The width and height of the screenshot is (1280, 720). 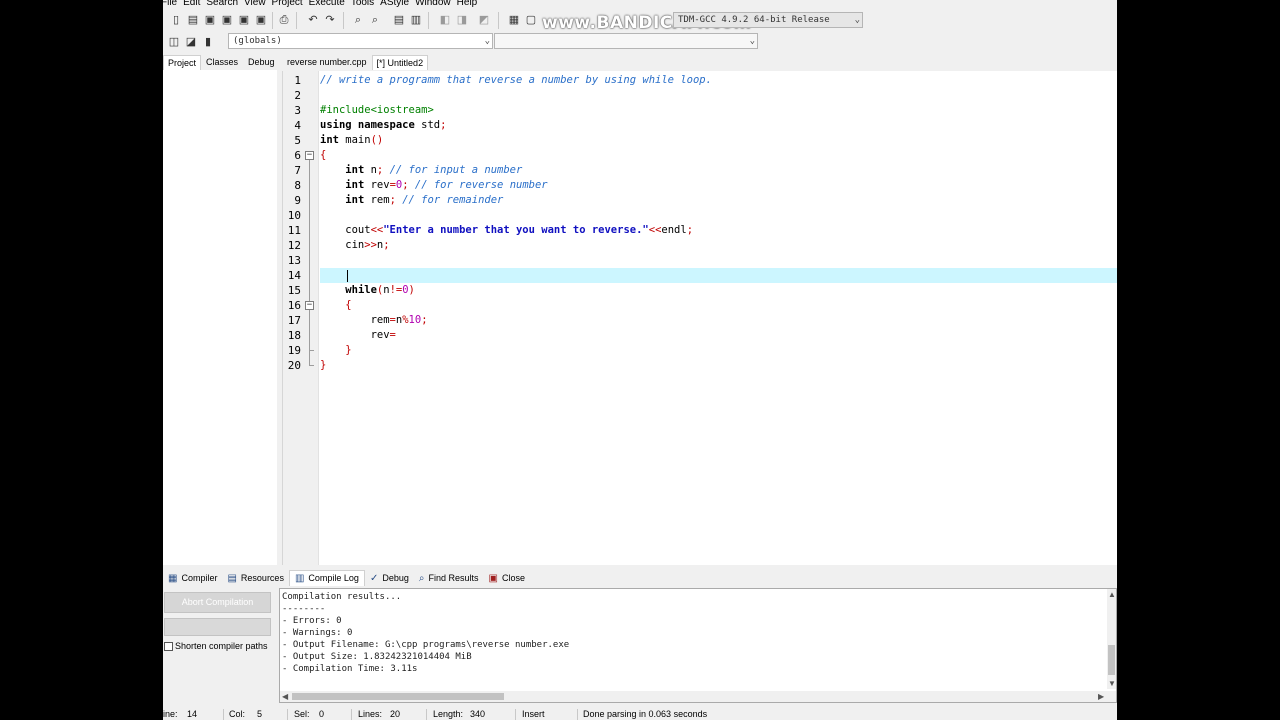 I want to click on status-line-label: ine:, so click(x=170, y=714).